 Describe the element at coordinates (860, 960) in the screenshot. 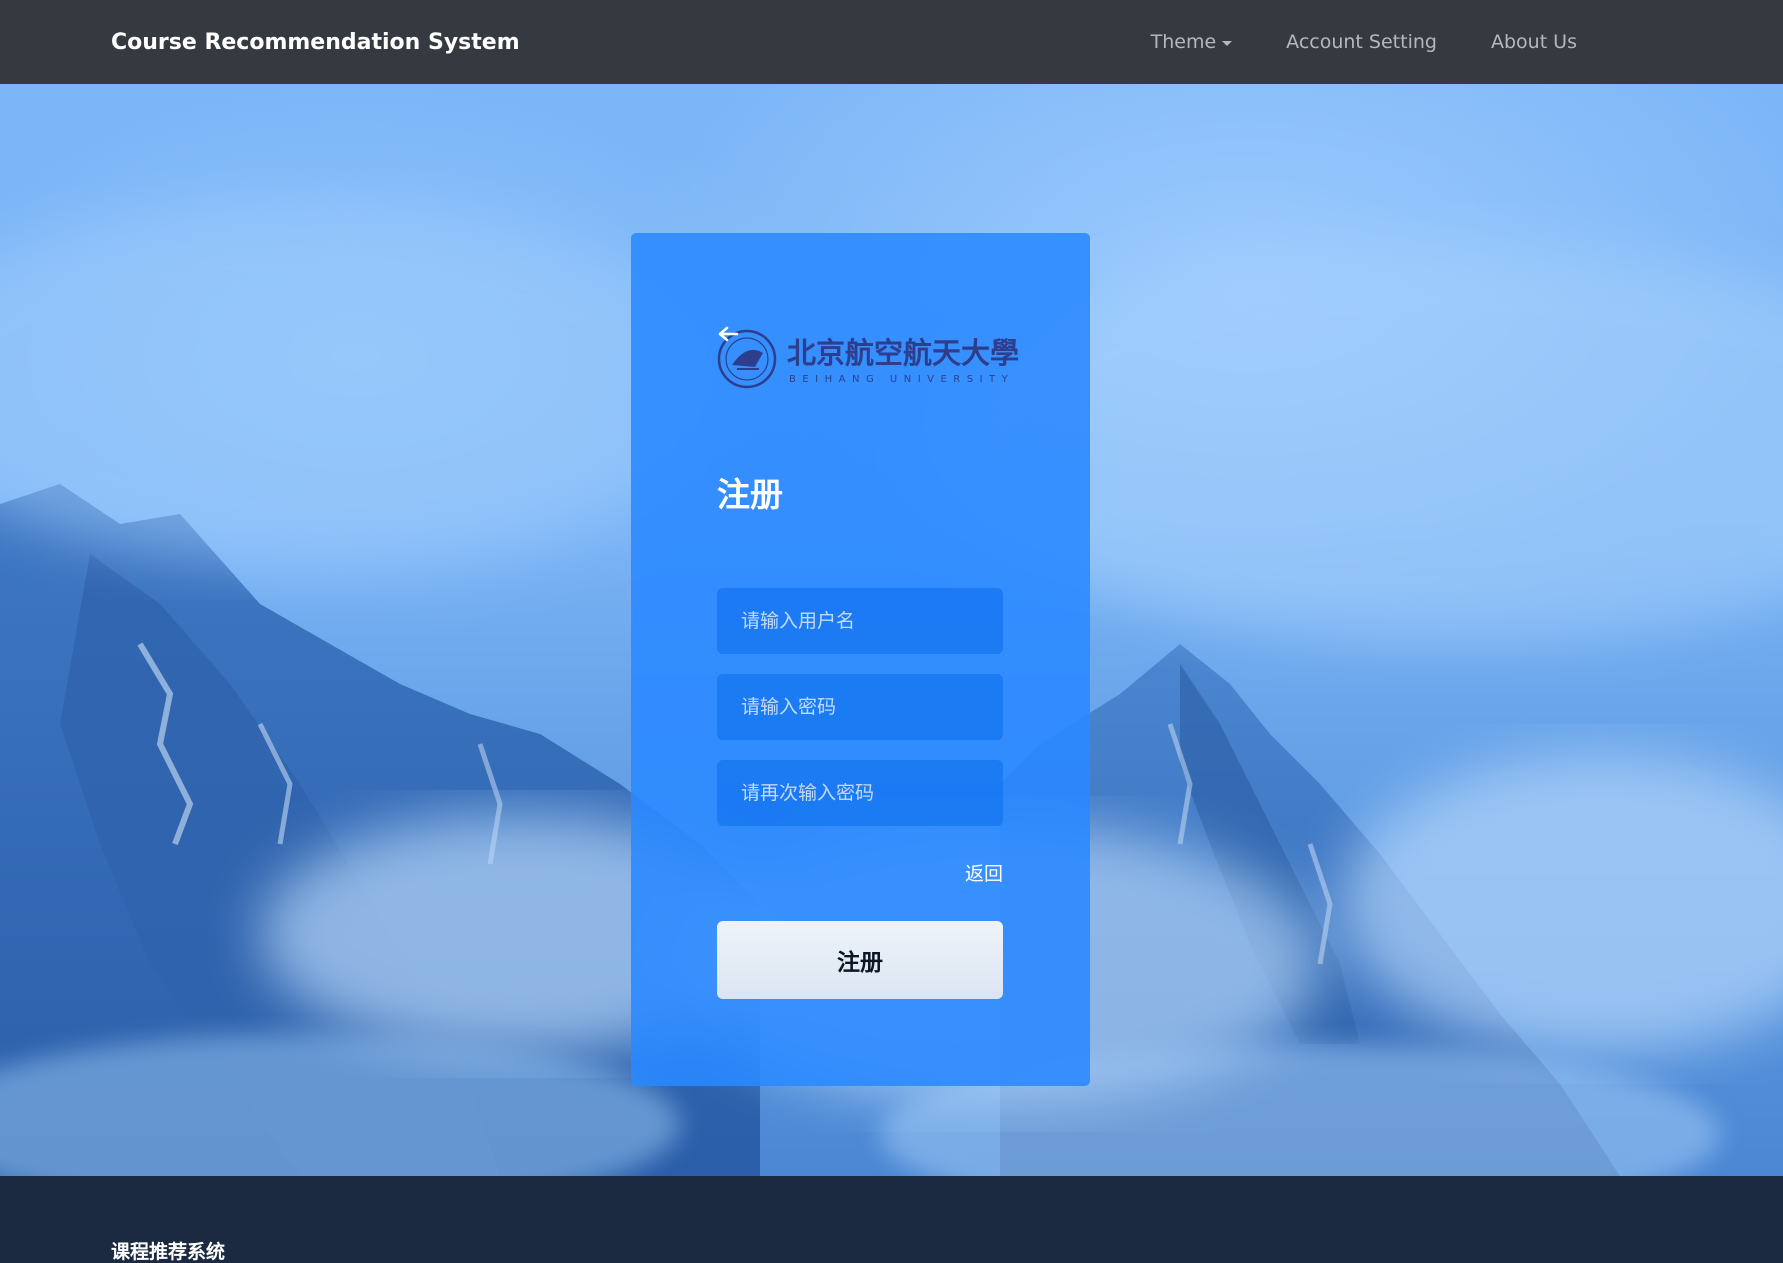

I see `register-submit-button: 注册` at that location.